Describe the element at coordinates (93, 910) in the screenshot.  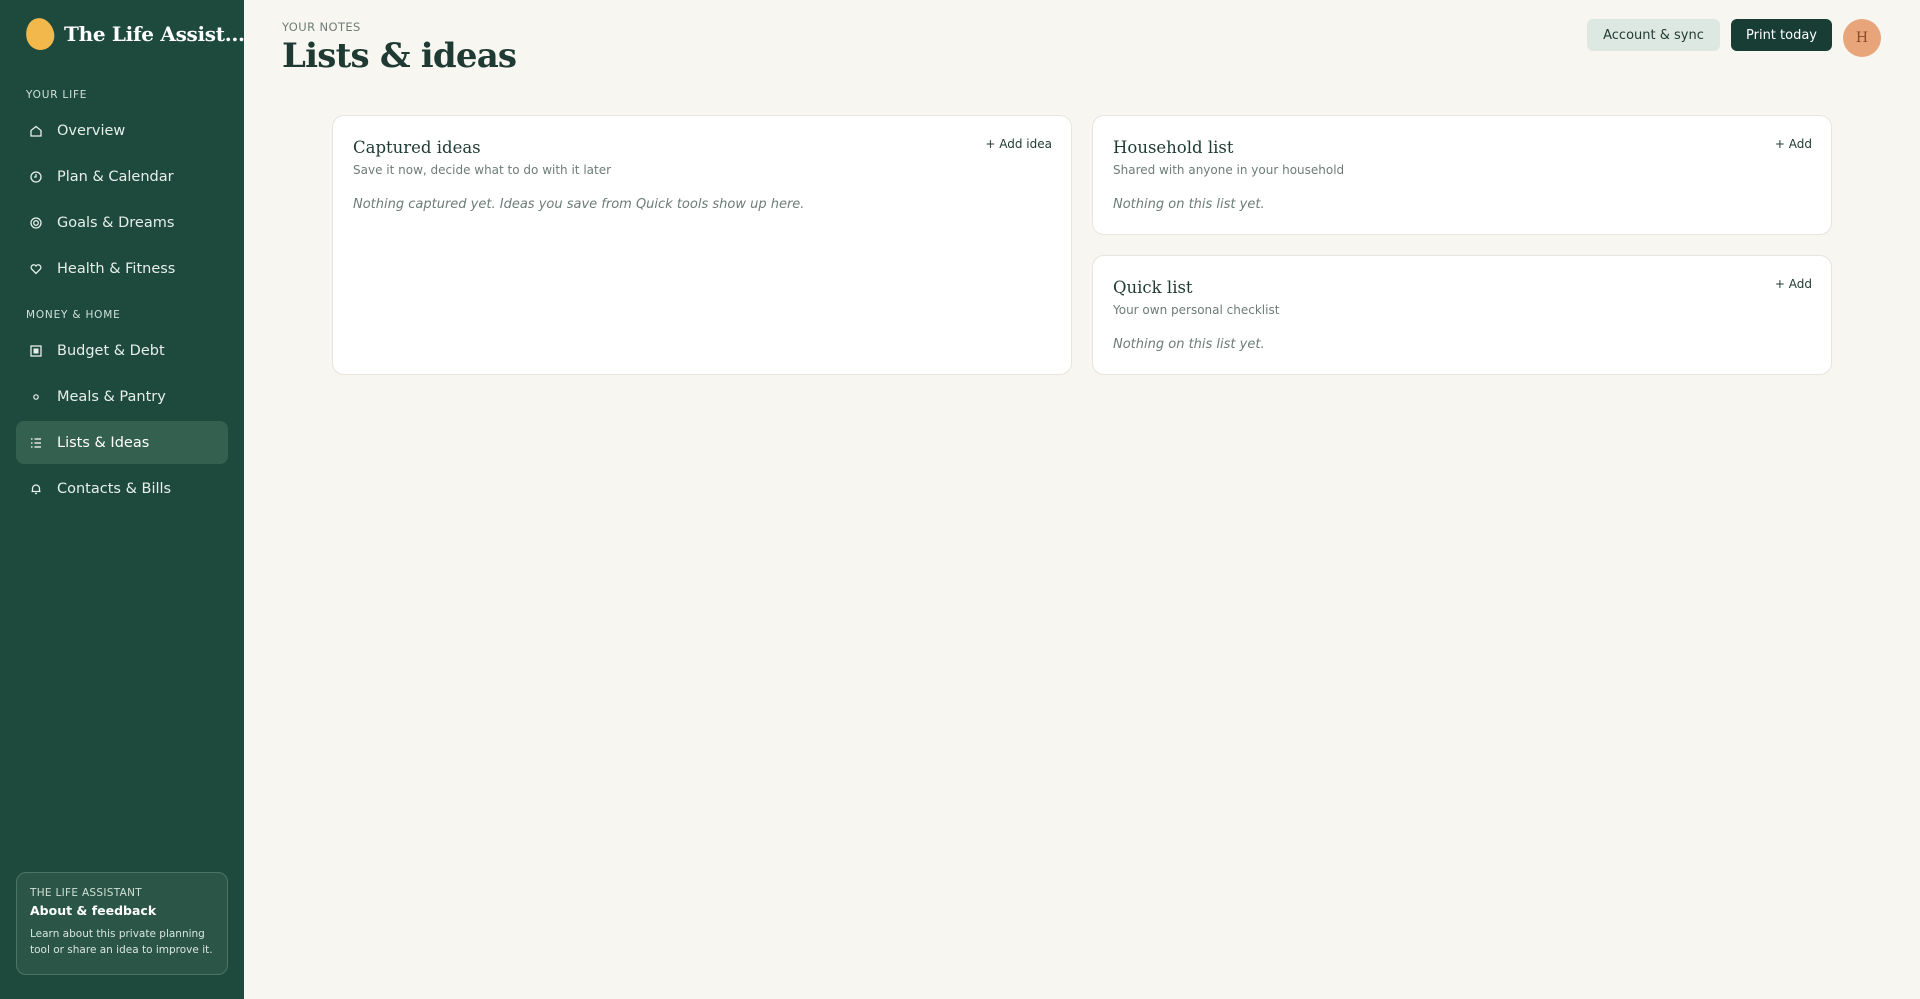
I see `about-title: About & feedback` at that location.